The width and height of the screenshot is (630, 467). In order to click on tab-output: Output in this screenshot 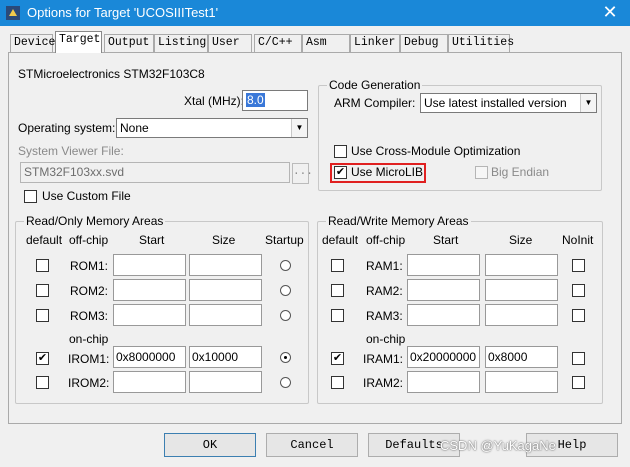, I will do `click(129, 43)`.